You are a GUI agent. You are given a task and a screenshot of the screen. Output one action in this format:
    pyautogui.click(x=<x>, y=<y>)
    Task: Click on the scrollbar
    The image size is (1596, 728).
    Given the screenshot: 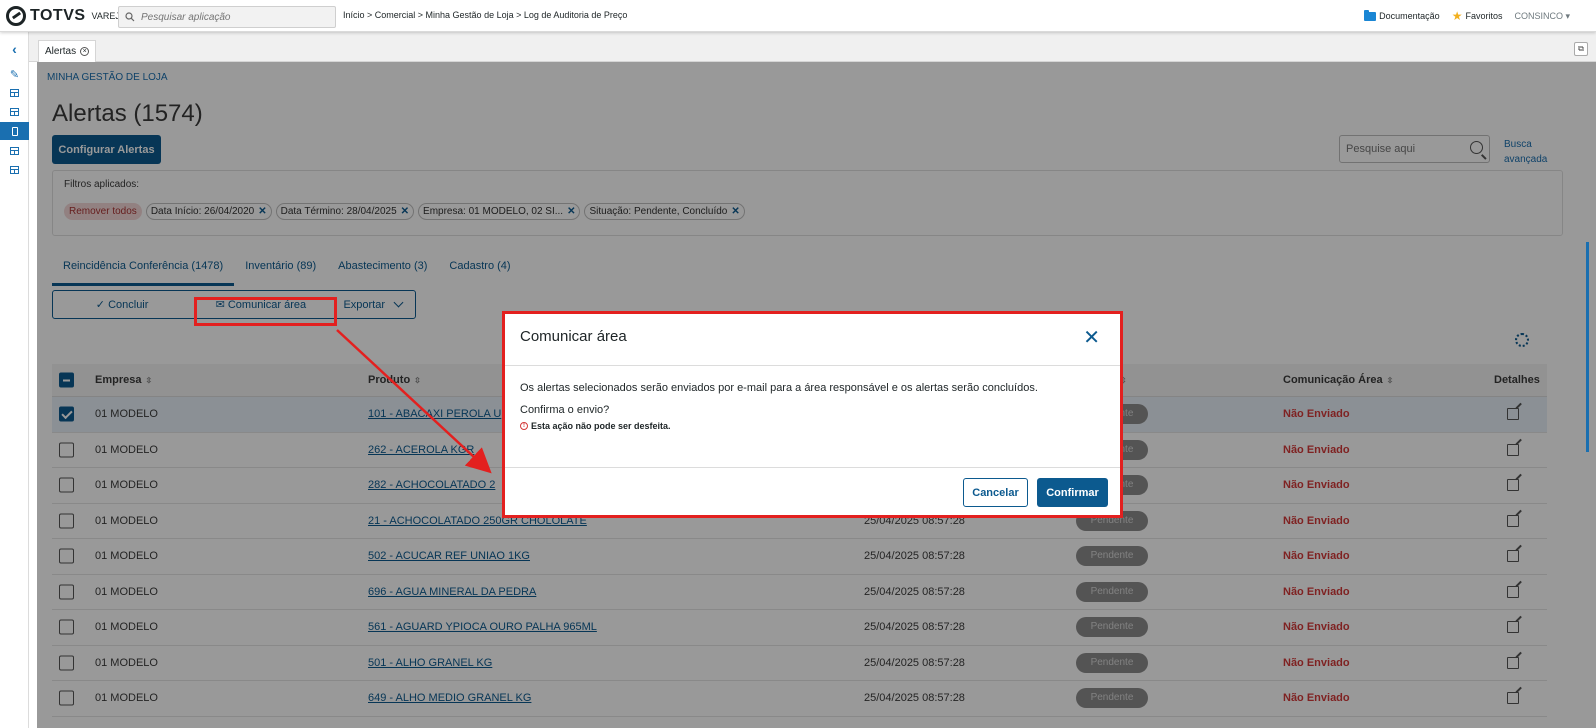 What is the action you would take?
    pyautogui.click(x=1579, y=395)
    